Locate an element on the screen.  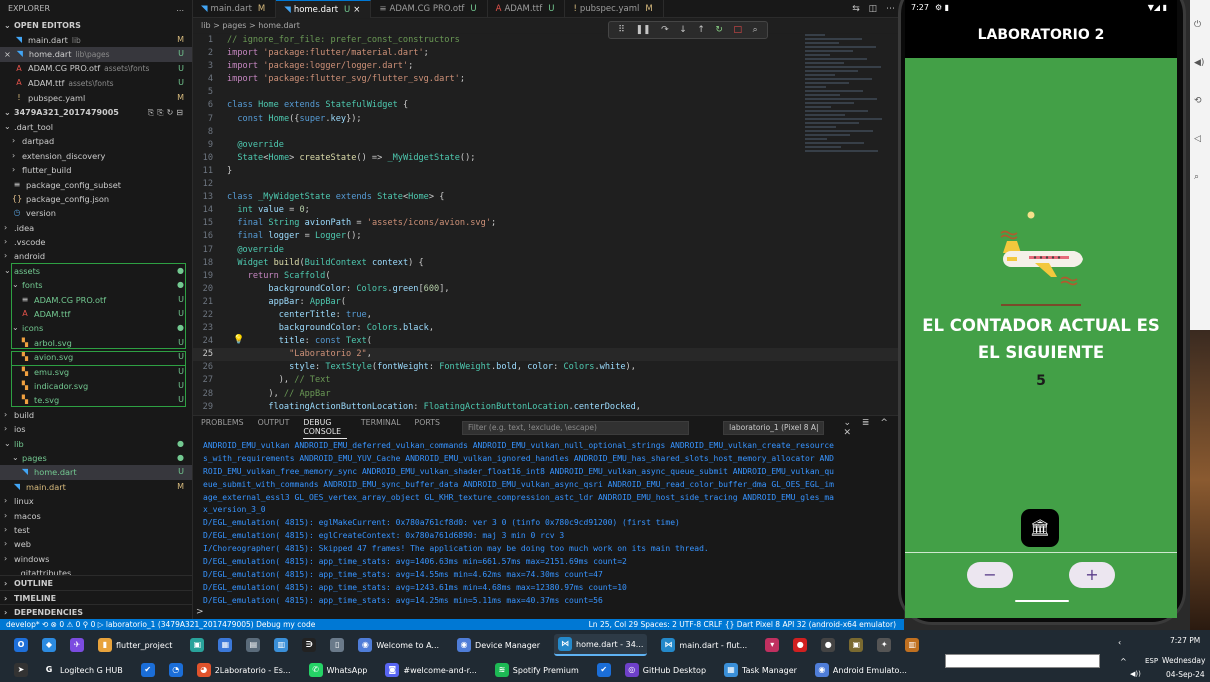
open-editor-item: × ◥ home.dart lib\pages U is located at coordinates (96, 54).